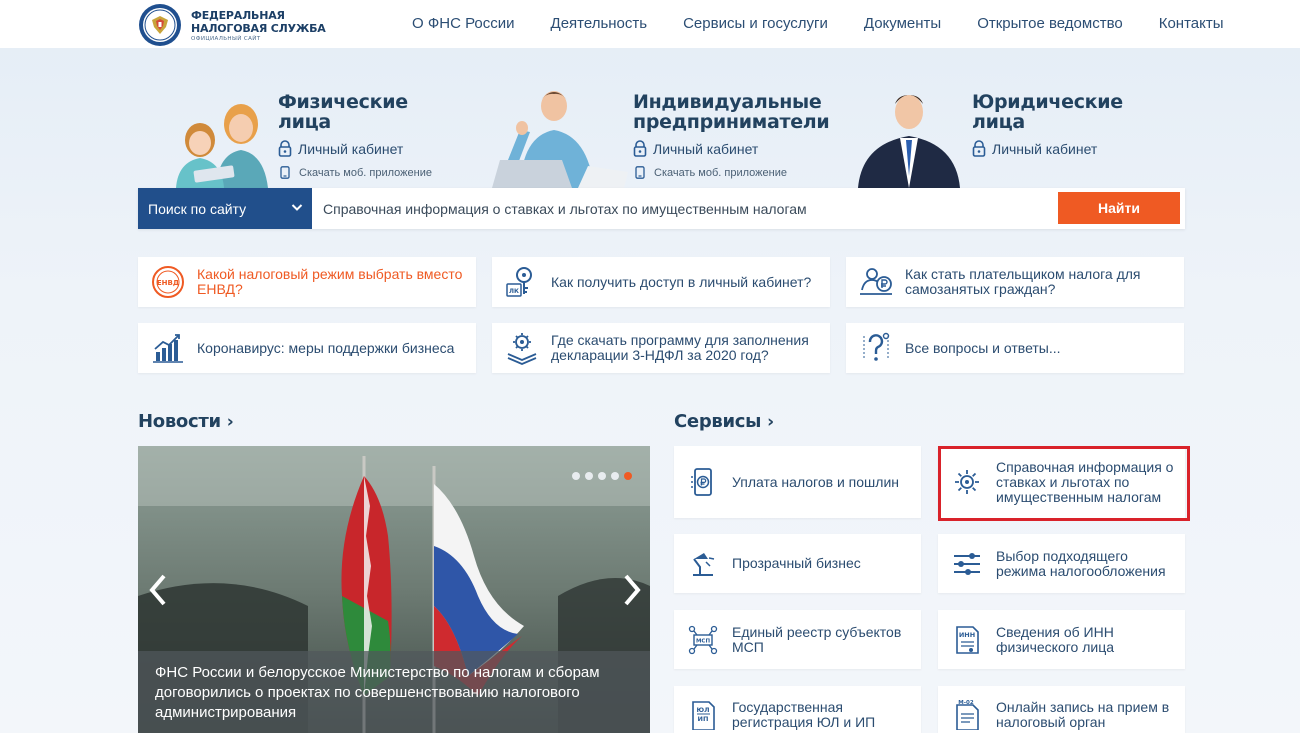  I want to click on quick-link-line1: Какой налоговый режим выбрать вместо, so click(330, 274).